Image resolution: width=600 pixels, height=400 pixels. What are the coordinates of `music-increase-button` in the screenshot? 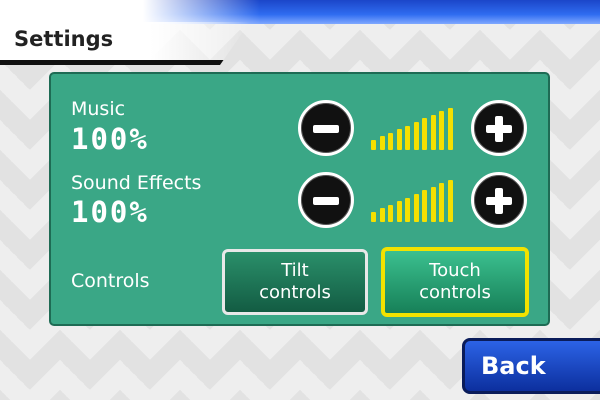 It's located at (499, 128).